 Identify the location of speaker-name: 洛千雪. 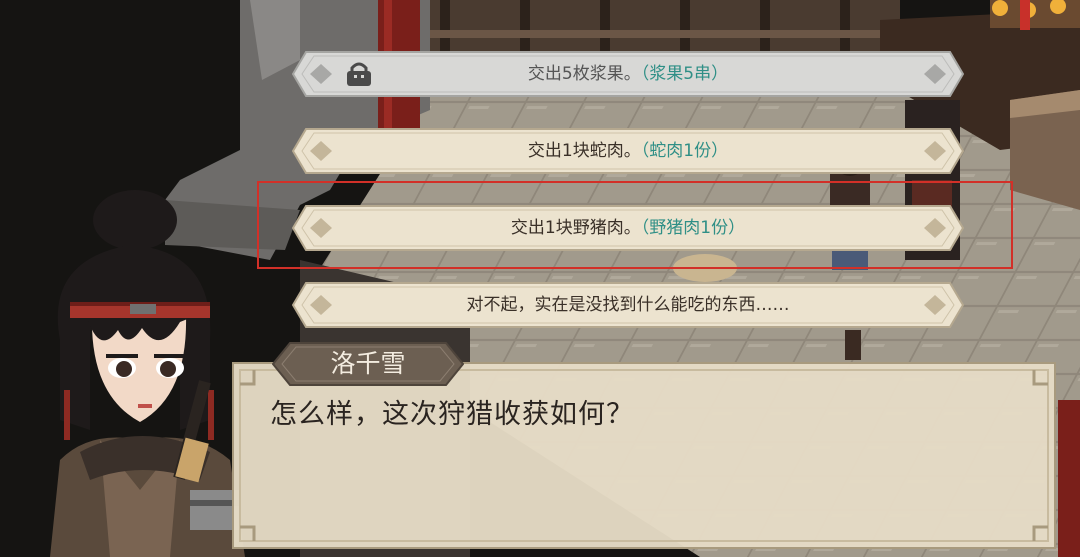
(368, 363).